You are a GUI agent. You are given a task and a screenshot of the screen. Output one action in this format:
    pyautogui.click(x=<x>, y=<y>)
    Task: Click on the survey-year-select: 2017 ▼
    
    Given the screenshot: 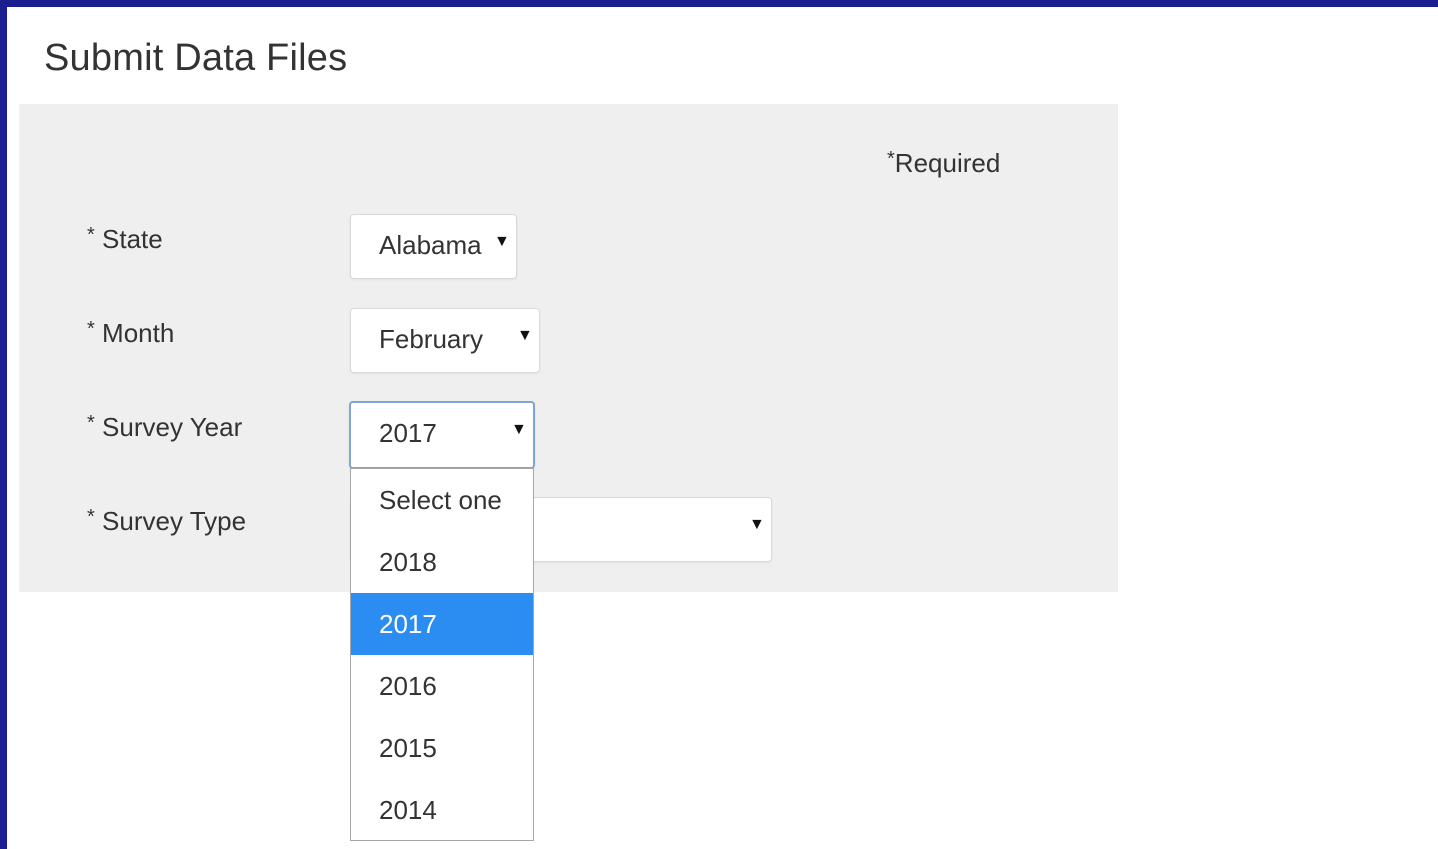 What is the action you would take?
    pyautogui.click(x=442, y=435)
    